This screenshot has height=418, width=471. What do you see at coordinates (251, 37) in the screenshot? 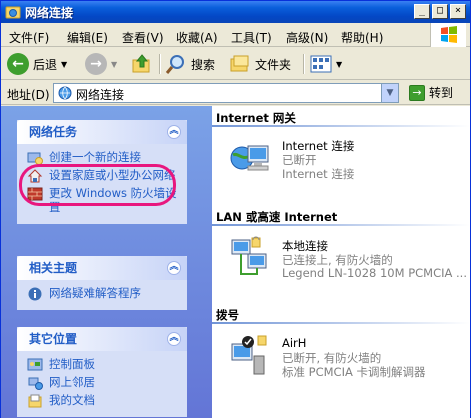
I see `menu-tools: 工具(T)` at bounding box center [251, 37].